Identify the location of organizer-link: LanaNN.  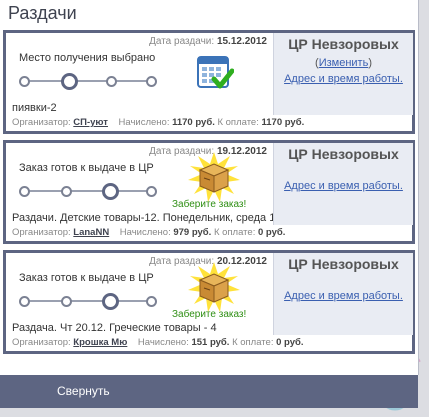
(91, 232).